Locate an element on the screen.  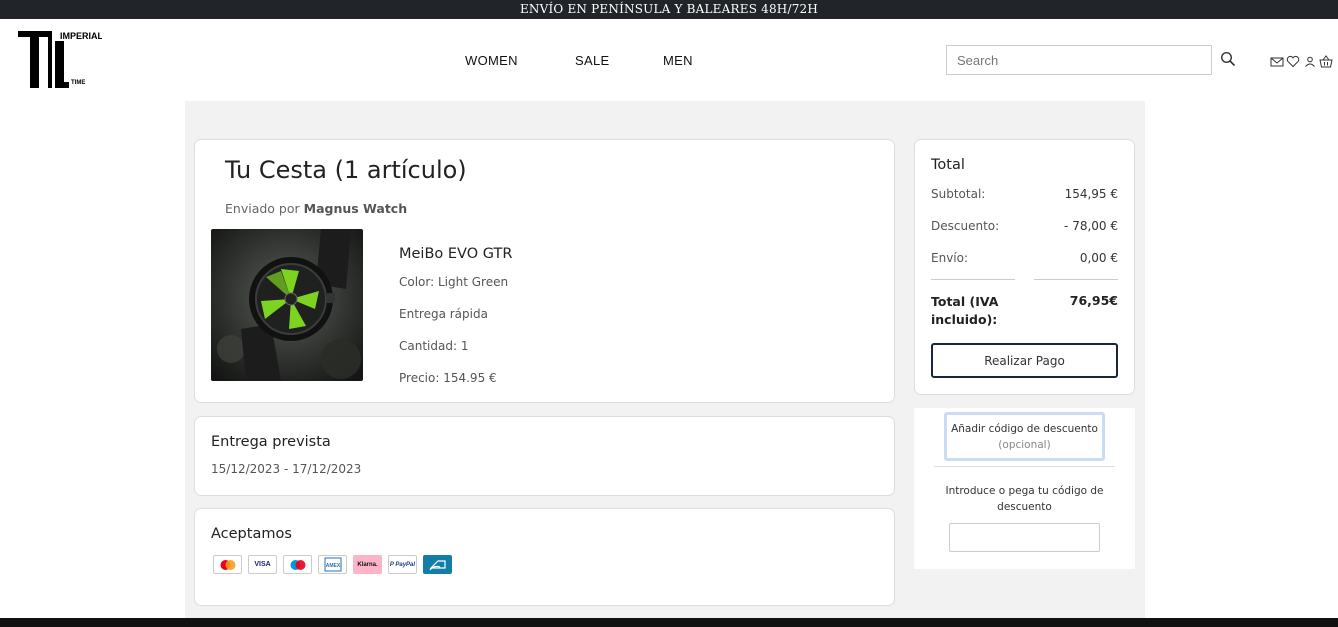
basket-icon is located at coordinates (1326, 60).